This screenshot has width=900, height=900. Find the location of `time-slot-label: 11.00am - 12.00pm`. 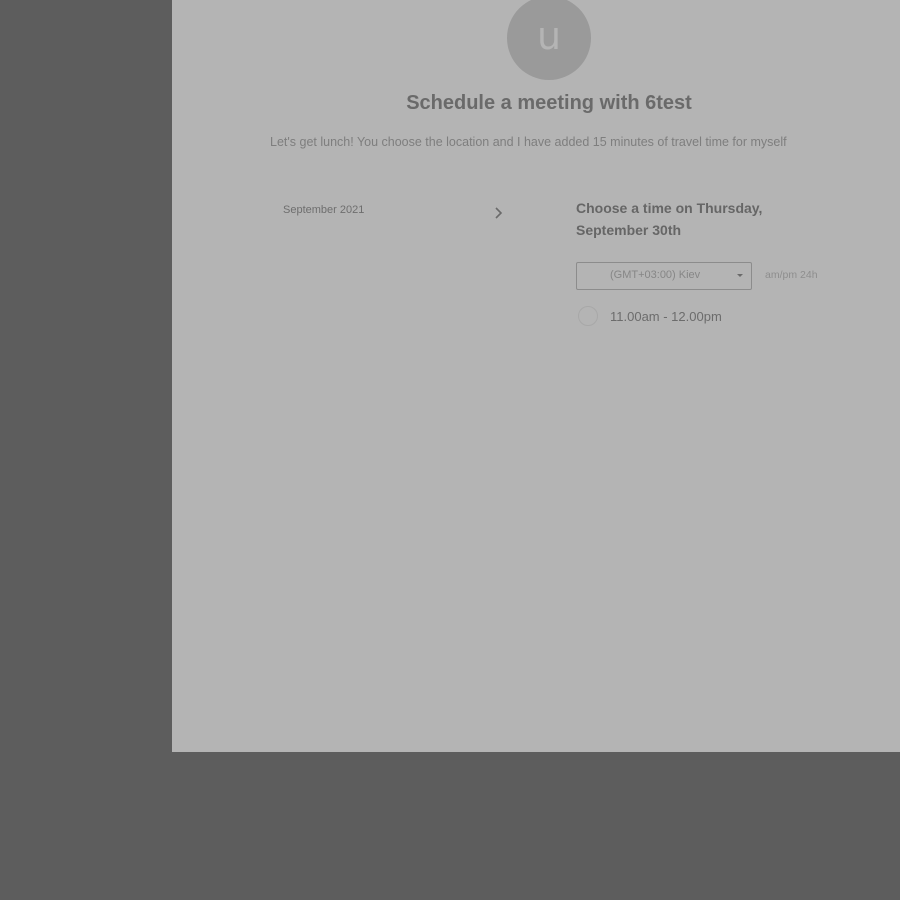

time-slot-label: 11.00am - 12.00pm is located at coordinates (666, 316).